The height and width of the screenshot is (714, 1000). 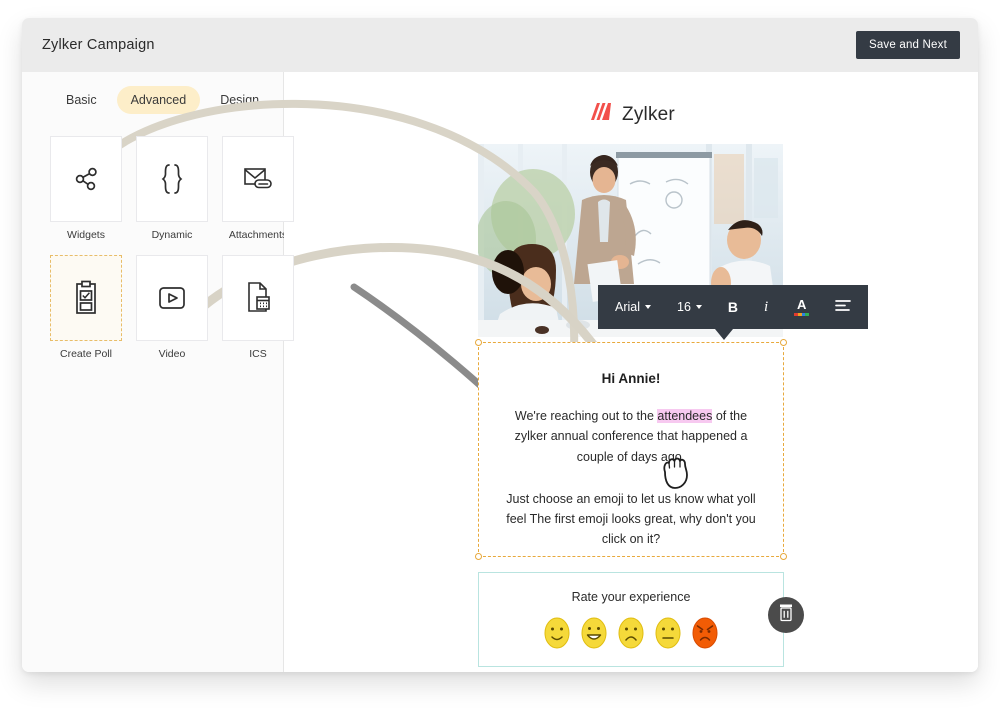 I want to click on widget-tile-attachments, so click(x=258, y=179).